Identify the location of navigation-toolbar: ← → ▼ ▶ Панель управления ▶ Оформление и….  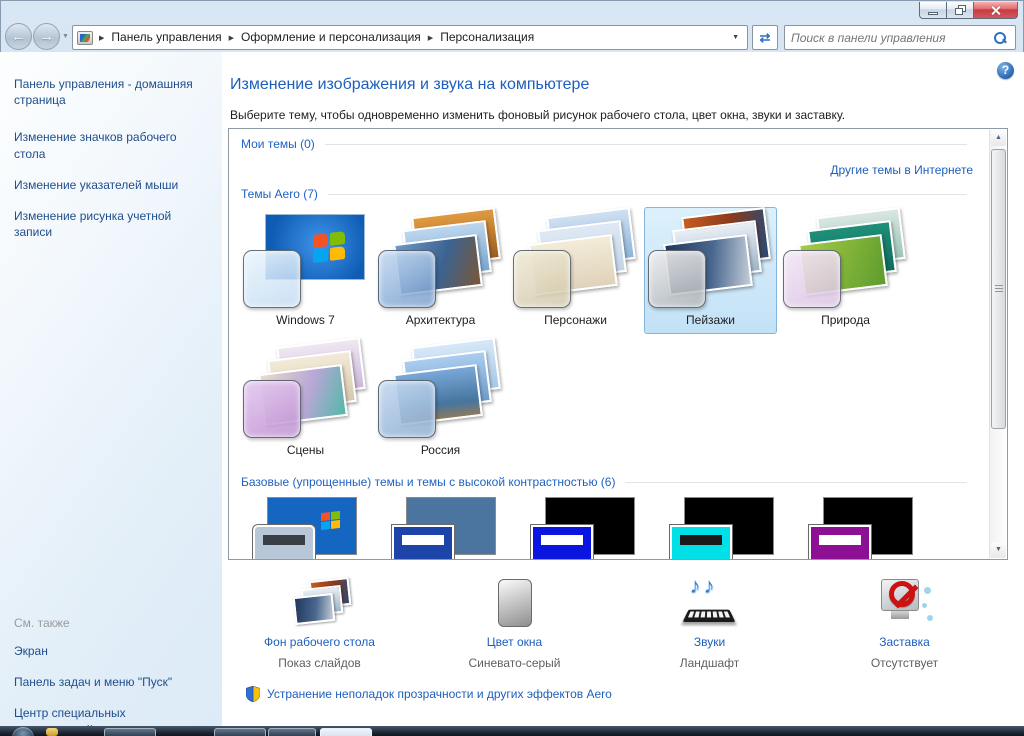
(512, 37).